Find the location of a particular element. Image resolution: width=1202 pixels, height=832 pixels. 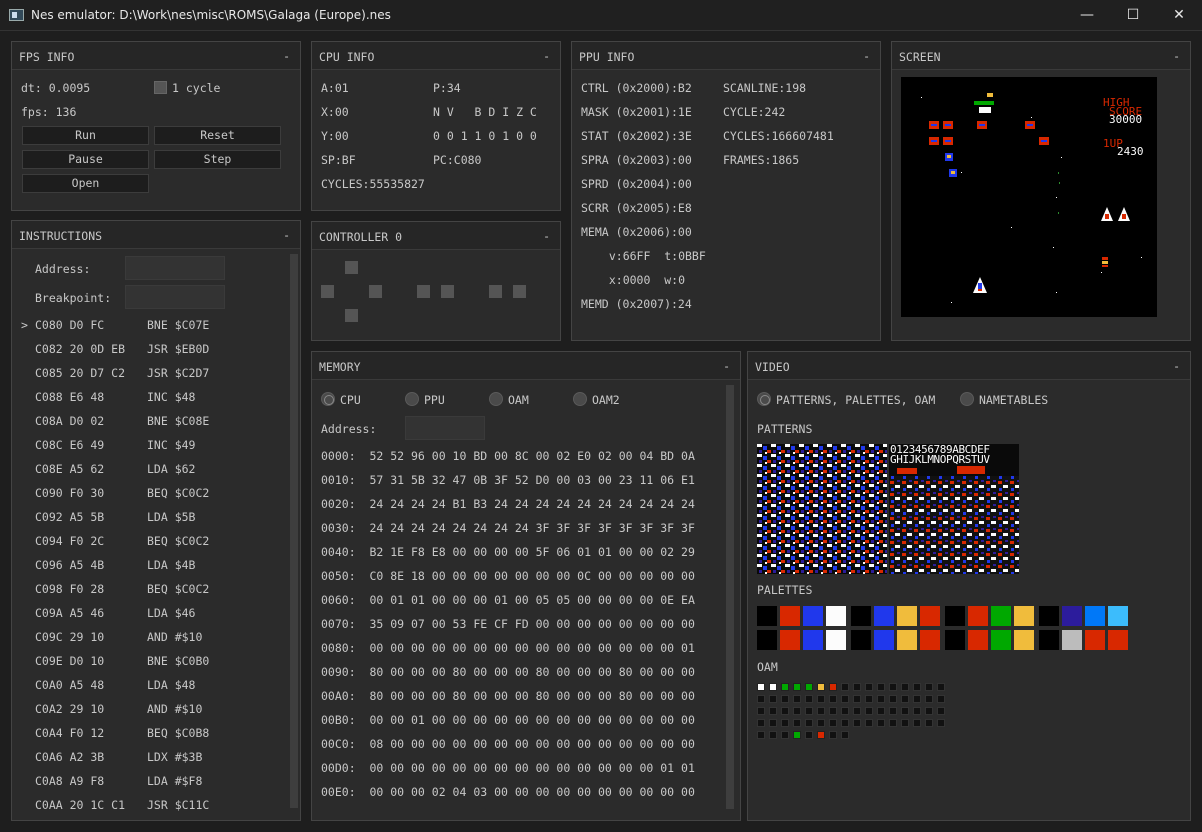

instruction-bytes: C094 F0 2C is located at coordinates (69, 541).